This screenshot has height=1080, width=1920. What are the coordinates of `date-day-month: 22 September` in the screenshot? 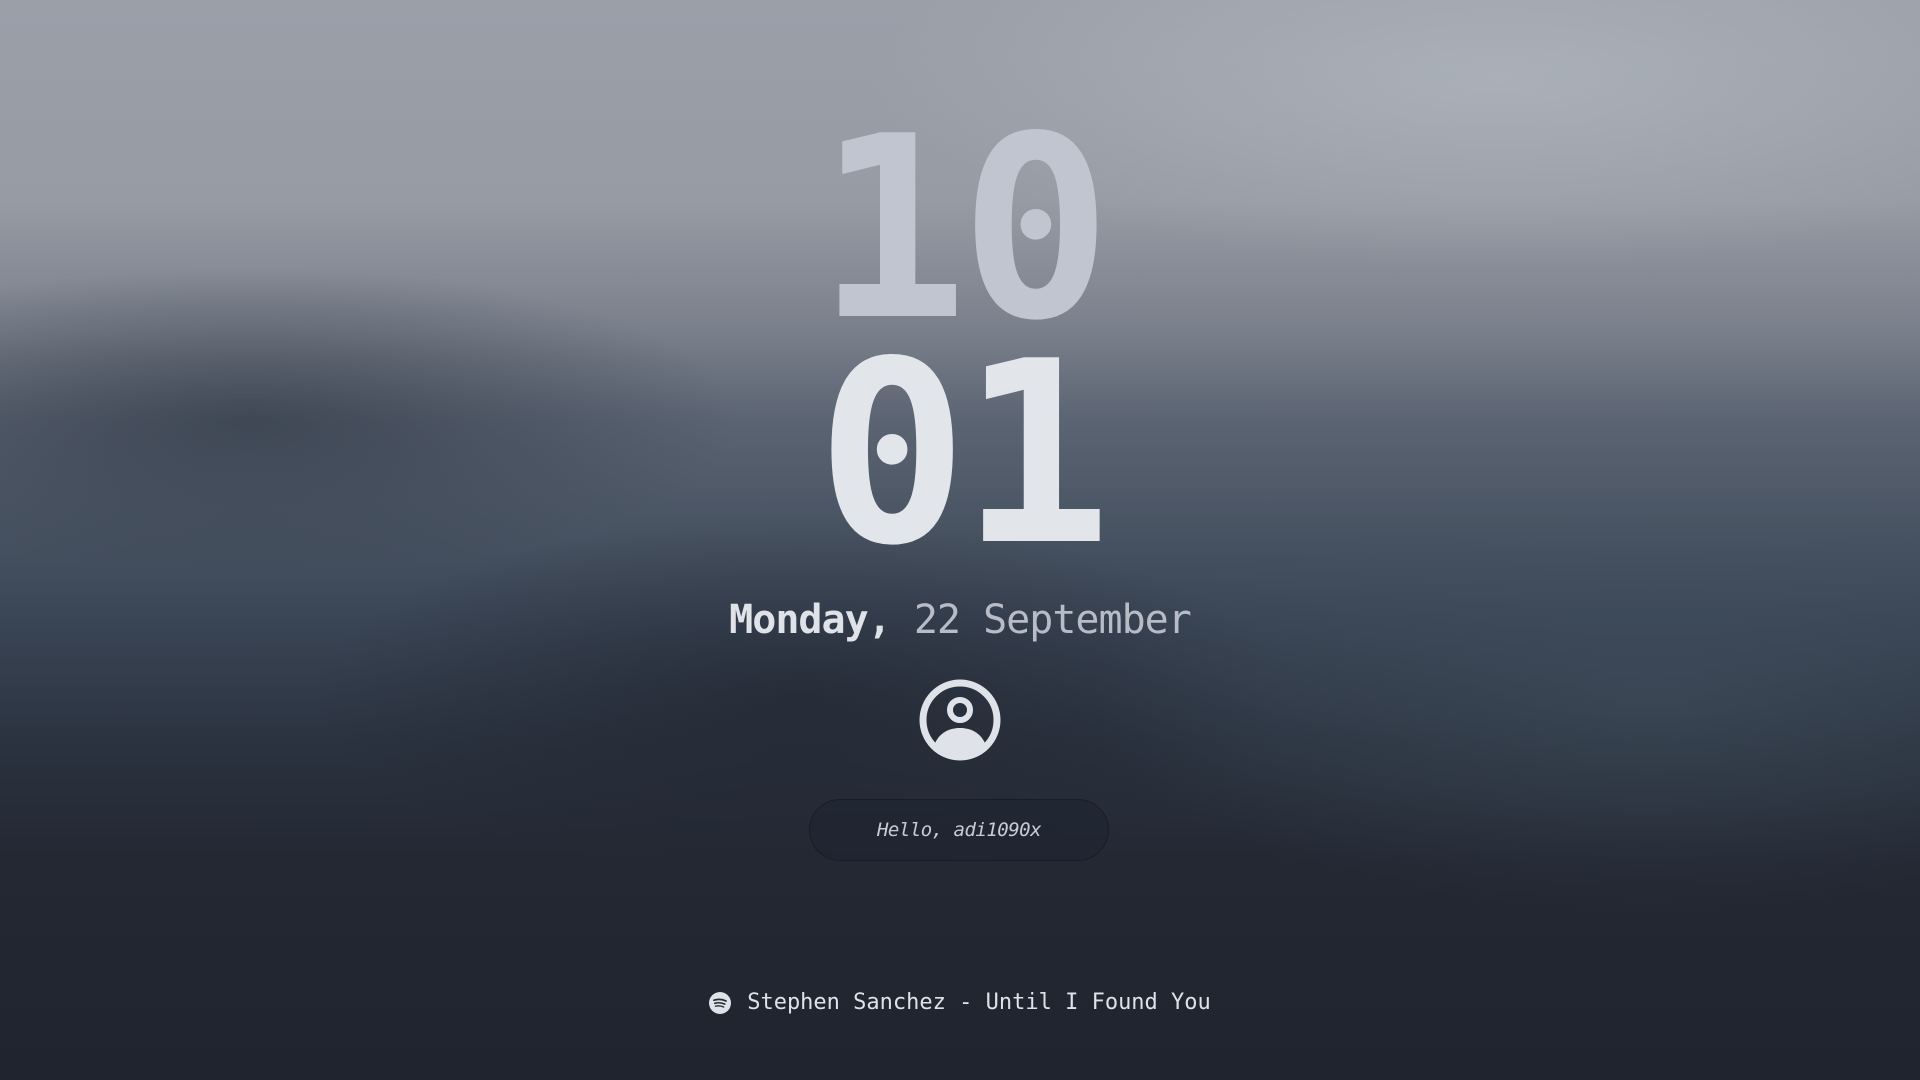 It's located at (1052, 620).